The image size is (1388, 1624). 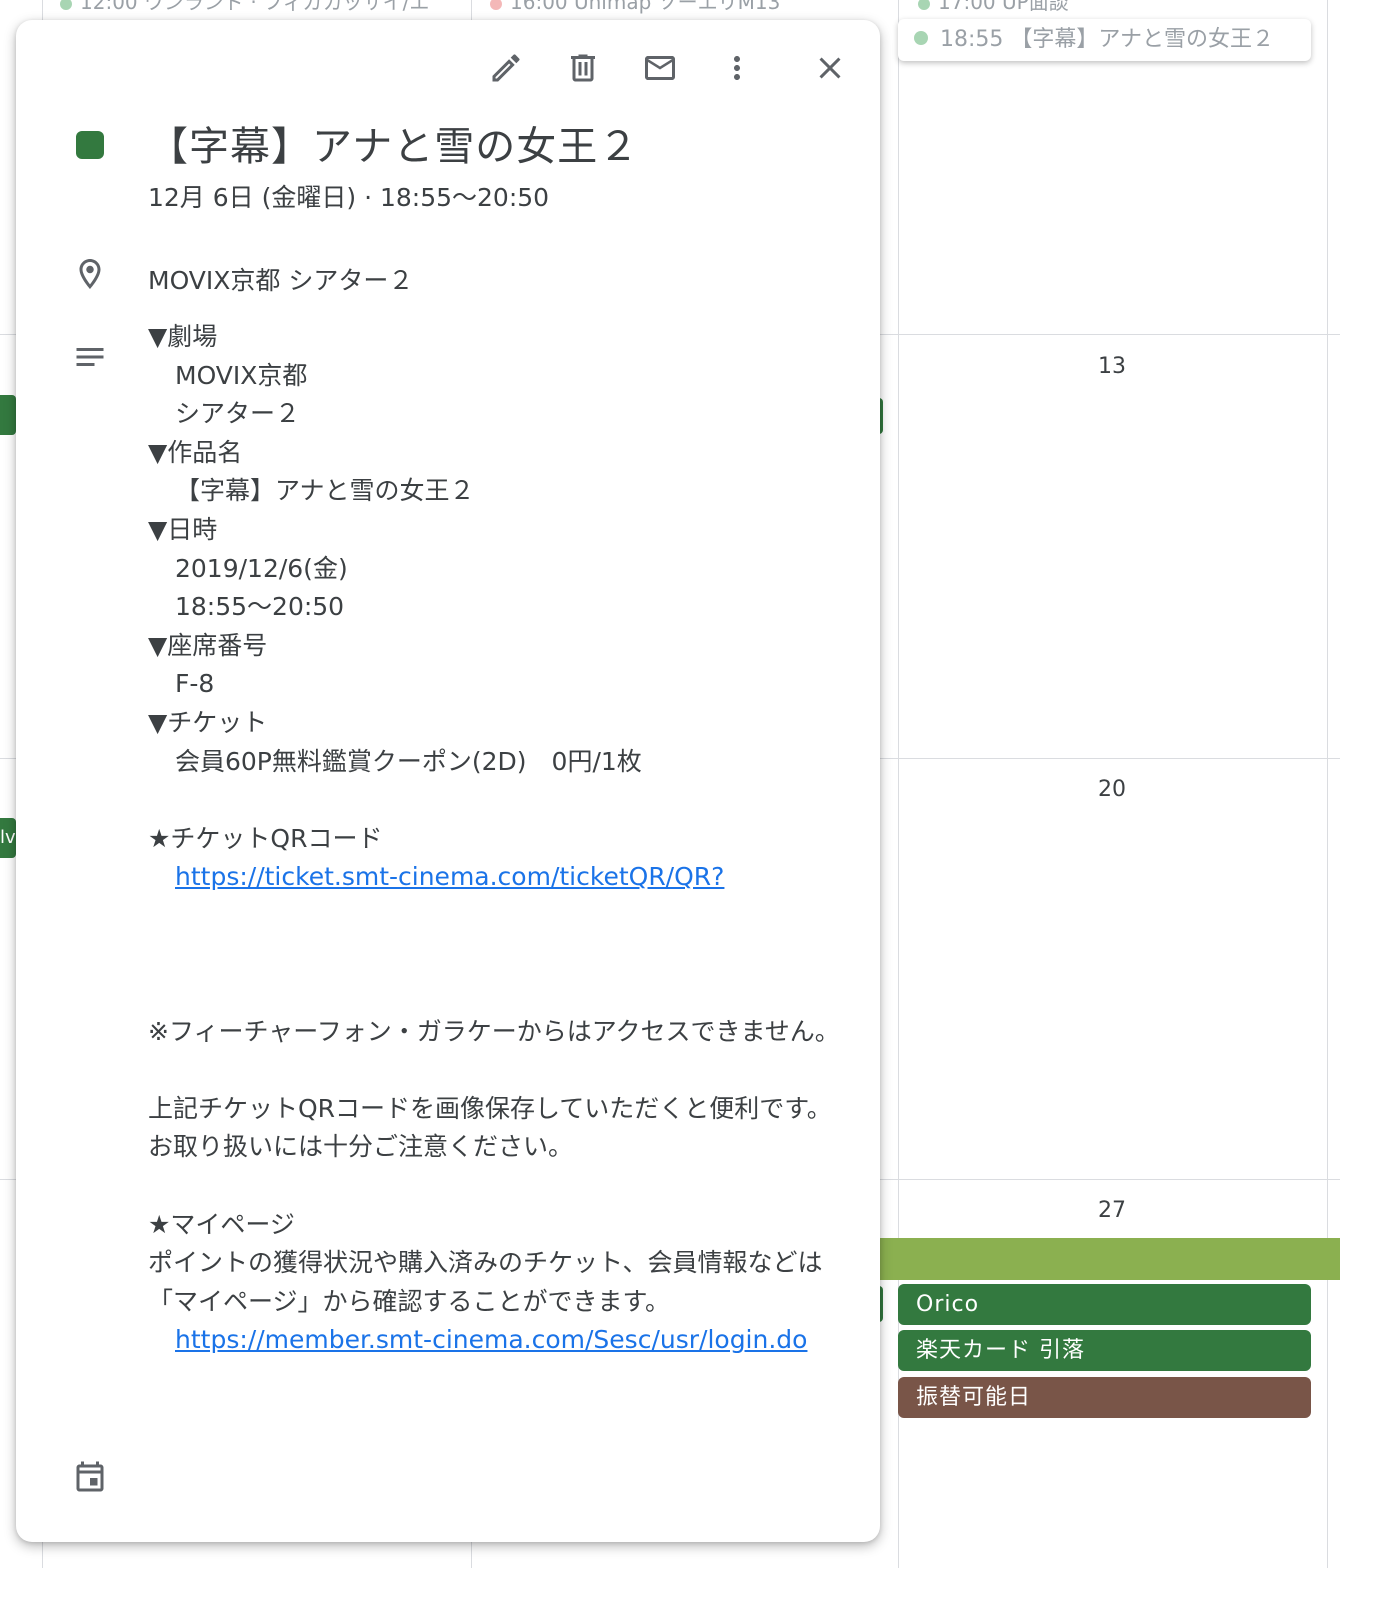 I want to click on close-button, so click(x=830, y=70).